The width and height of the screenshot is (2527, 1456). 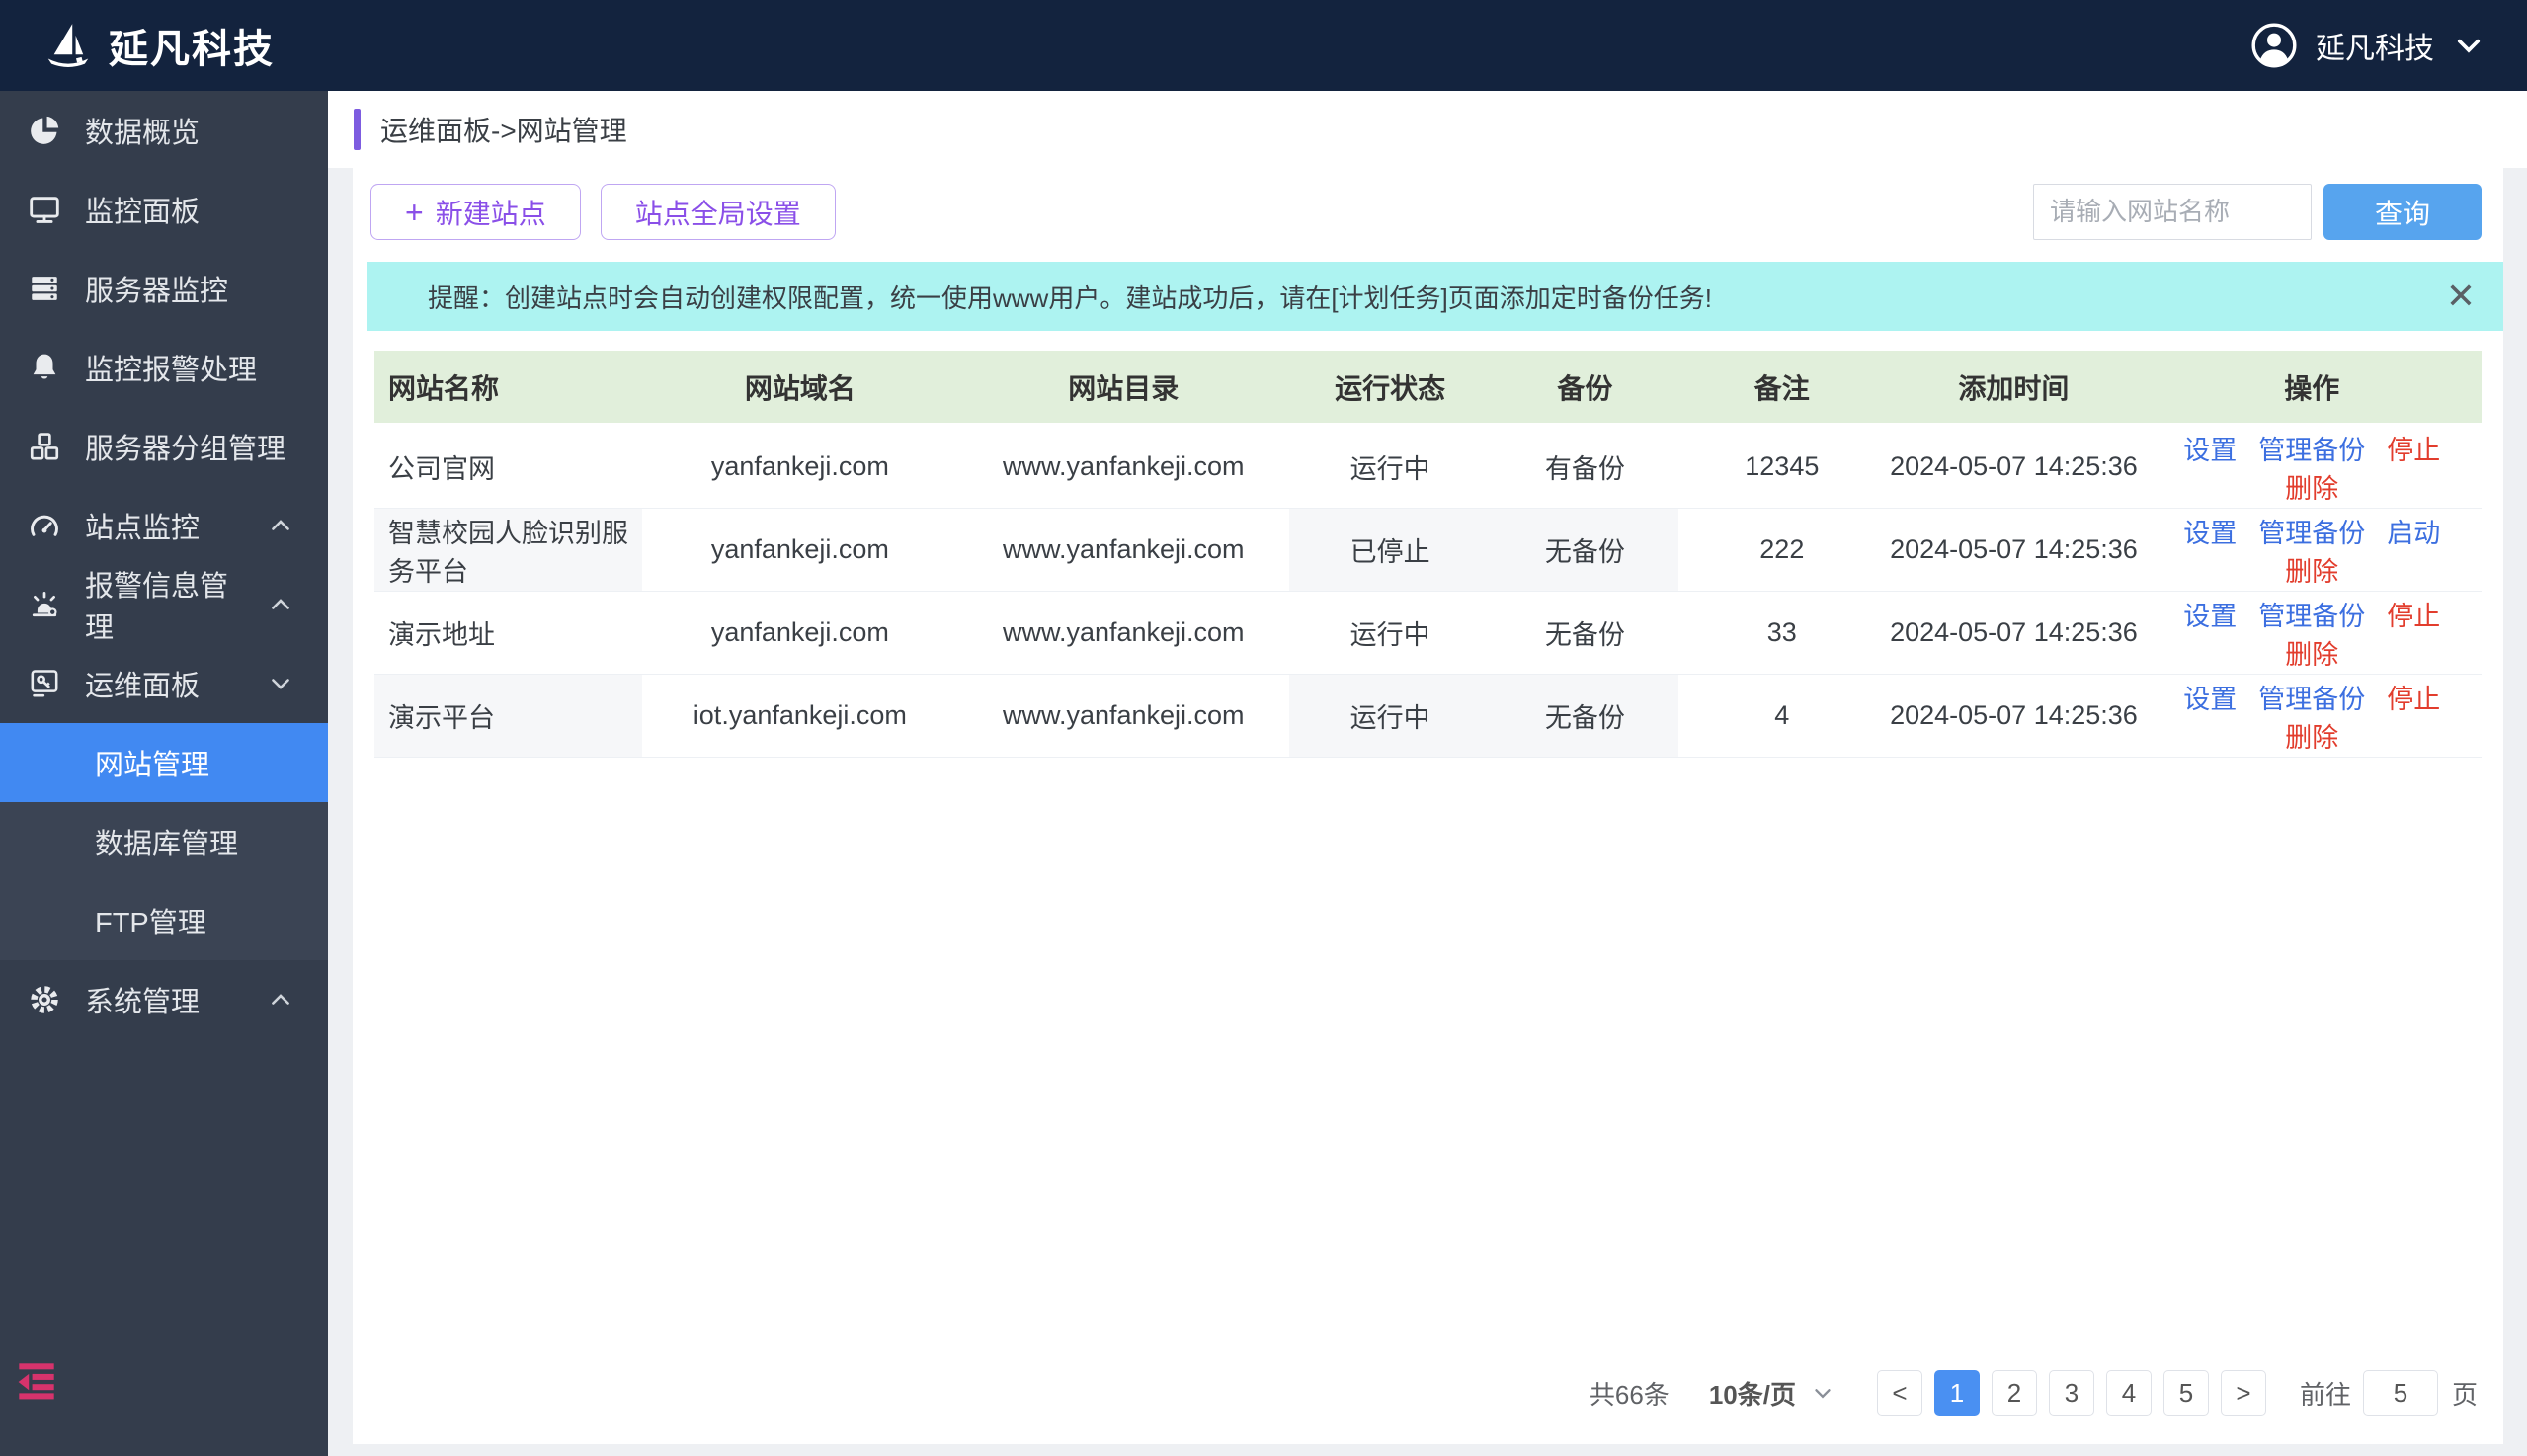 I want to click on pagination: 共66条 10条/页 < 12345 > 前往 页, so click(x=1415, y=1393).